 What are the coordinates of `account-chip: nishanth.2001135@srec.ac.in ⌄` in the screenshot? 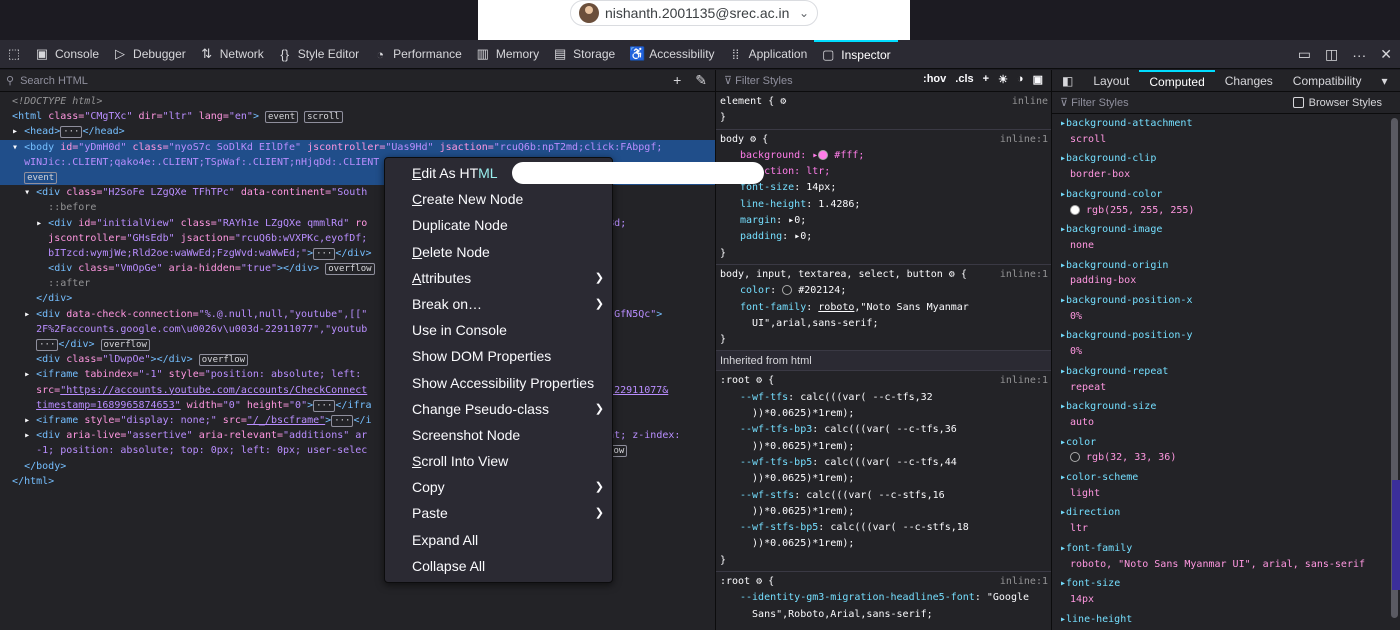 It's located at (694, 13).